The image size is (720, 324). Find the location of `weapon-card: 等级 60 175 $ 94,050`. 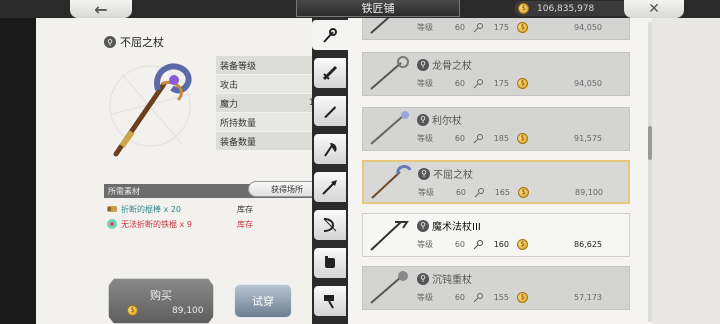

weapon-card: 等级 60 175 $ 94,050 is located at coordinates (496, 29).